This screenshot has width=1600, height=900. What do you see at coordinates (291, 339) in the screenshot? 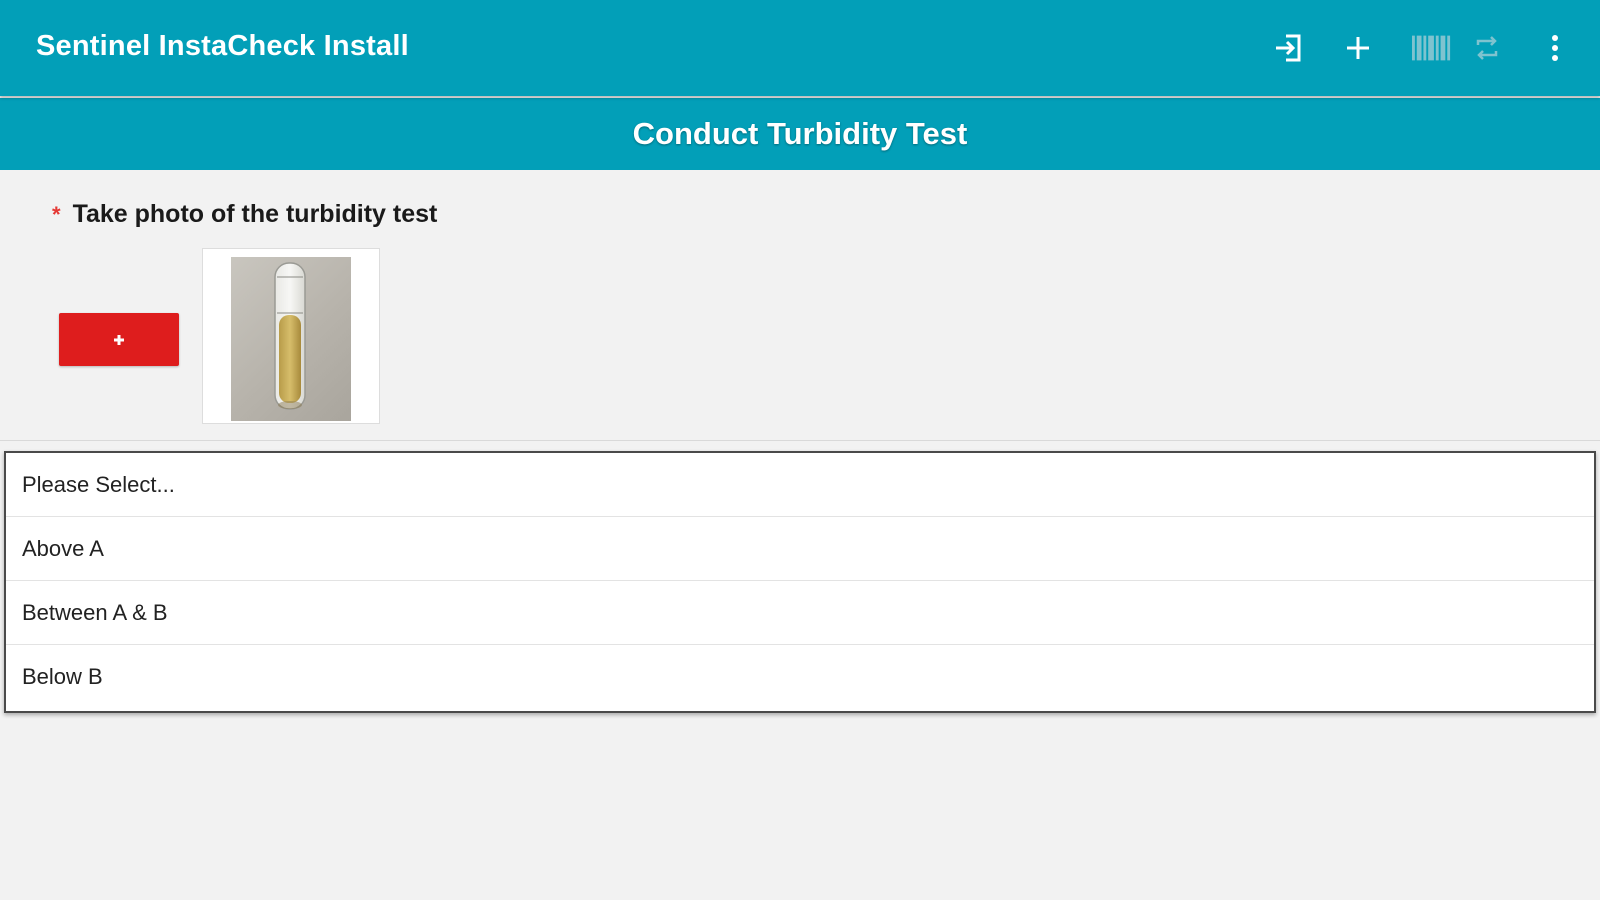
I see `turbidity-test-photo` at bounding box center [291, 339].